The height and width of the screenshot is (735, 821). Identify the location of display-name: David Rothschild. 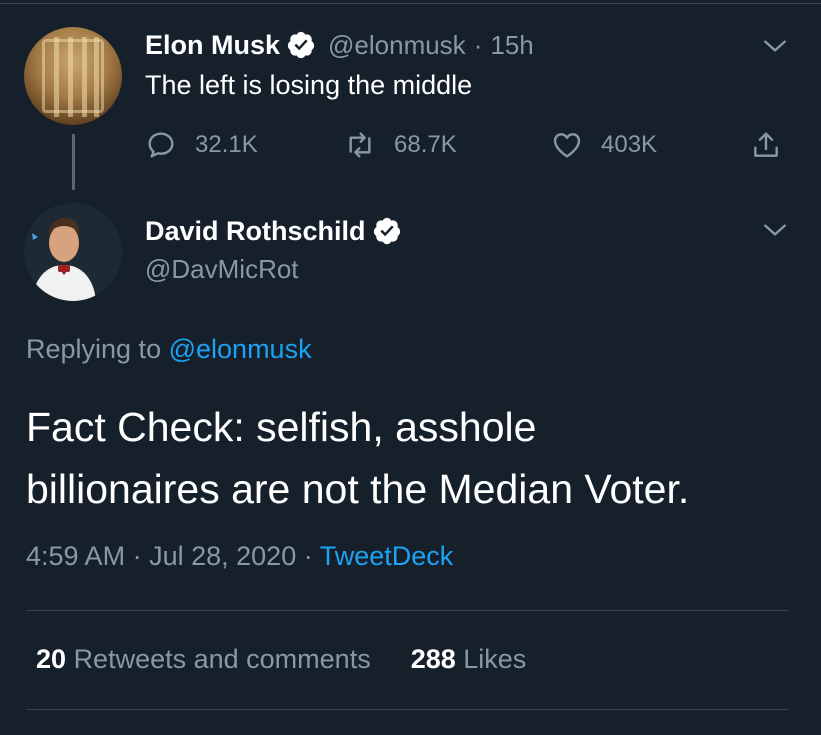
(255, 231).